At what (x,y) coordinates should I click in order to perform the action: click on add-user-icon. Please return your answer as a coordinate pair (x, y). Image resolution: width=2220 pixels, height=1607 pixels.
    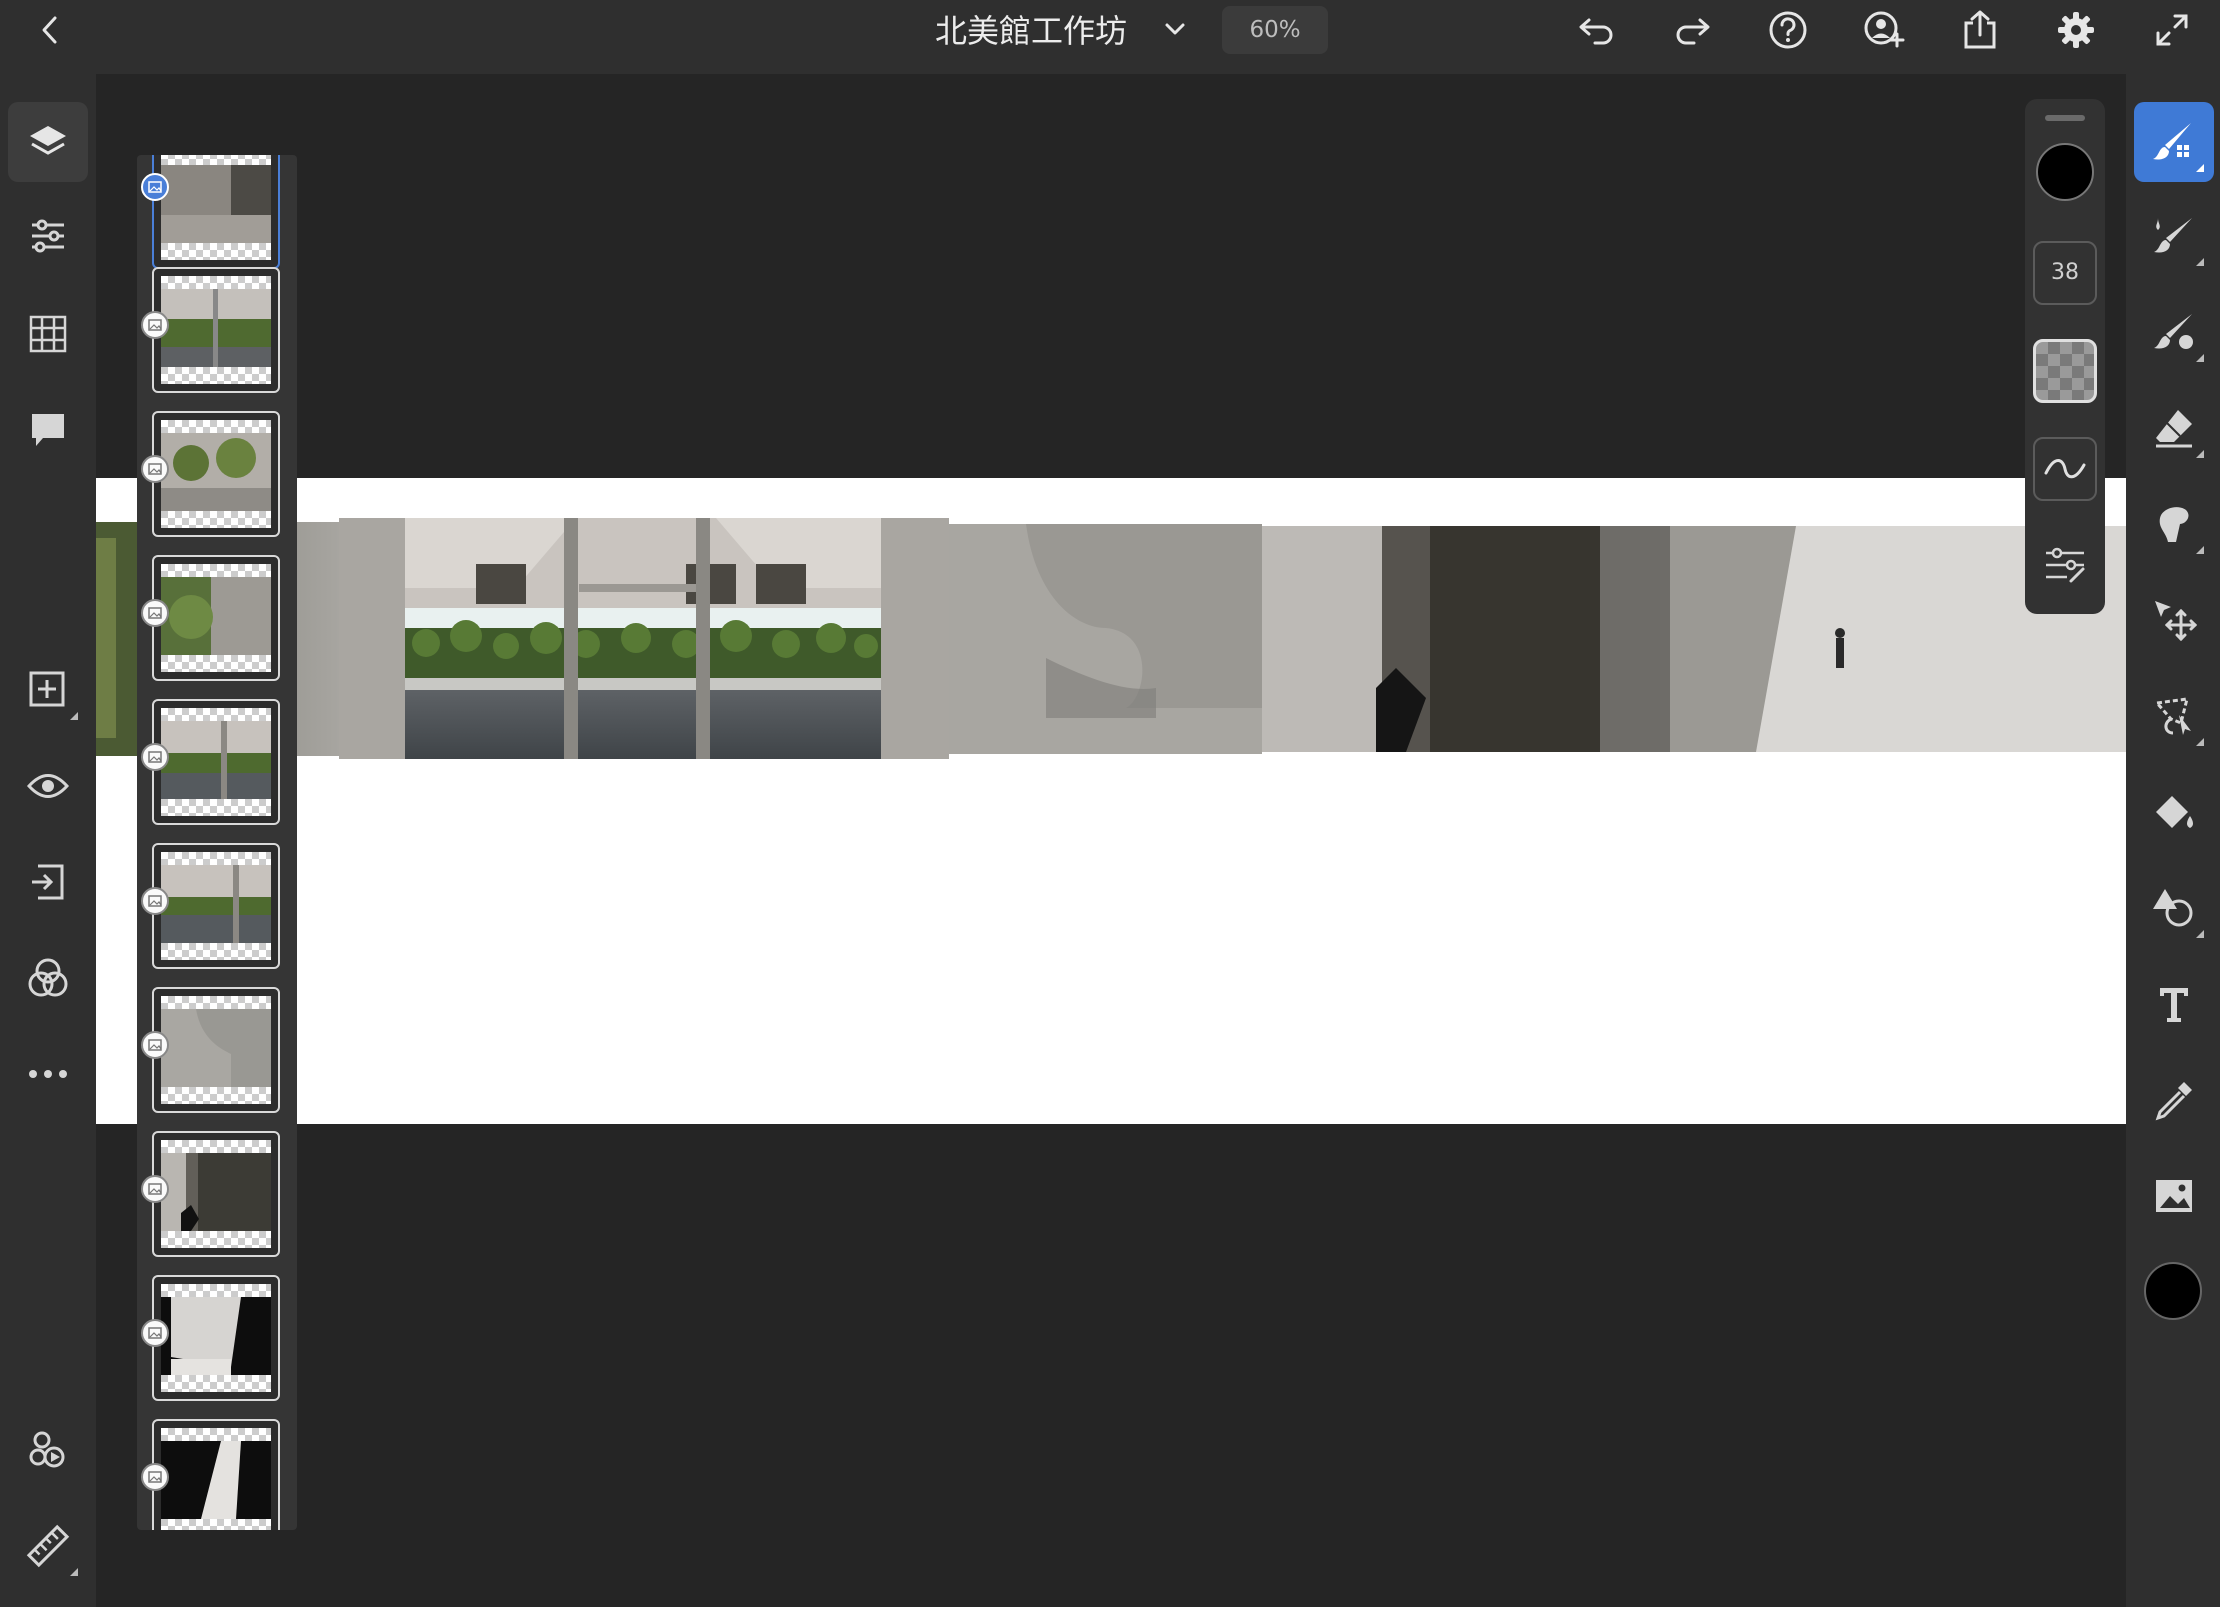
    Looking at the image, I should click on (1885, 30).